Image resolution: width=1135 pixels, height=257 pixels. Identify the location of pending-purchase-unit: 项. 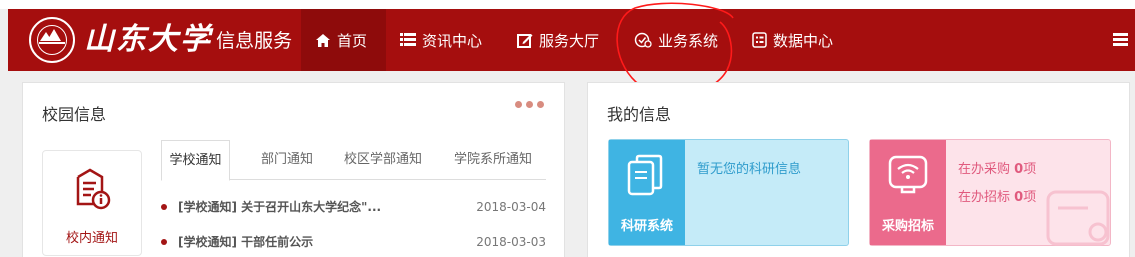
(1030, 169).